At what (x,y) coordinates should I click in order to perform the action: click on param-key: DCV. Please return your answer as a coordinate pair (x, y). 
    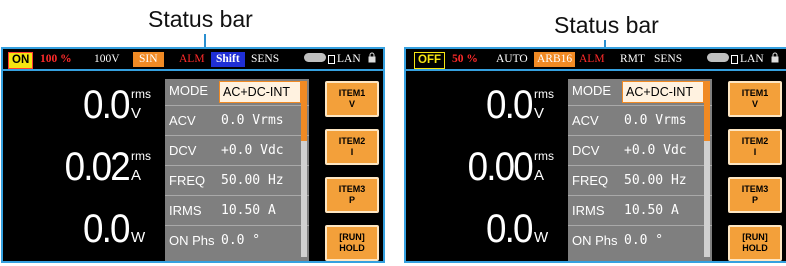
    Looking at the image, I should click on (586, 150).